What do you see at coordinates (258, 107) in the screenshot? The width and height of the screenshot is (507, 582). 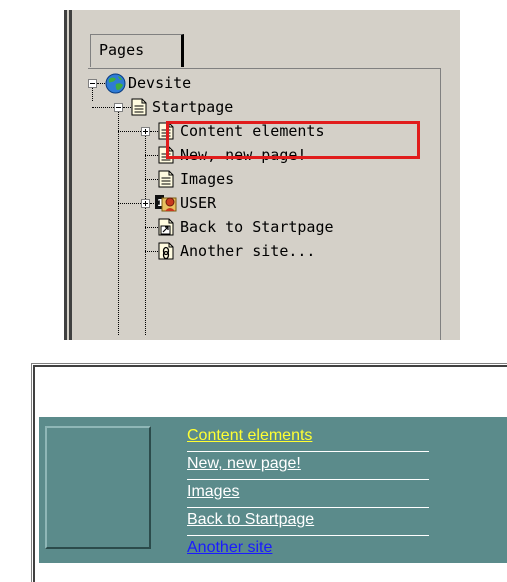 I see `tree-item-startpage: Startpage` at bounding box center [258, 107].